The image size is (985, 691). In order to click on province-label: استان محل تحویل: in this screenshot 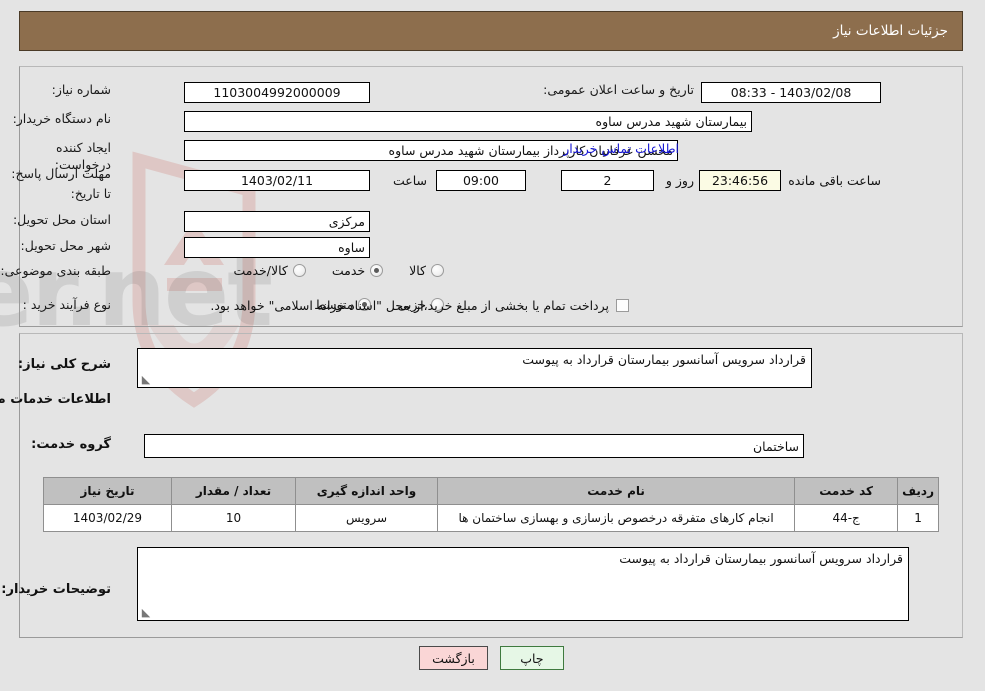, I will do `click(62, 219)`.